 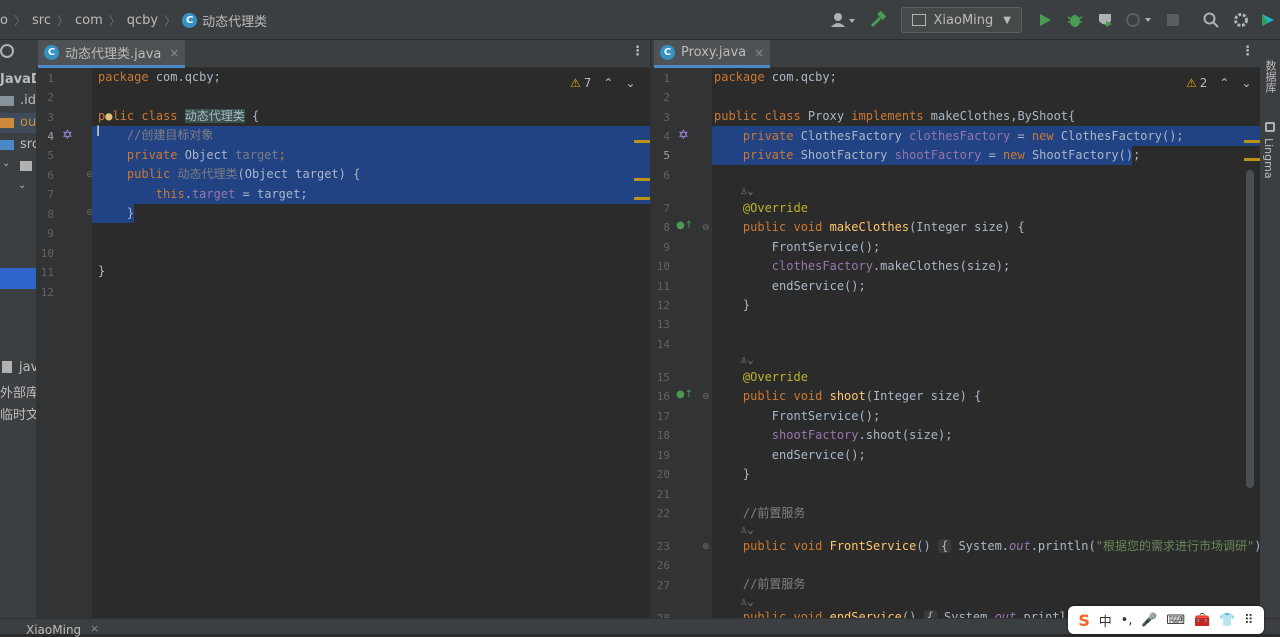 What do you see at coordinates (1084, 620) in the screenshot?
I see `sogou-logo-icon: S` at bounding box center [1084, 620].